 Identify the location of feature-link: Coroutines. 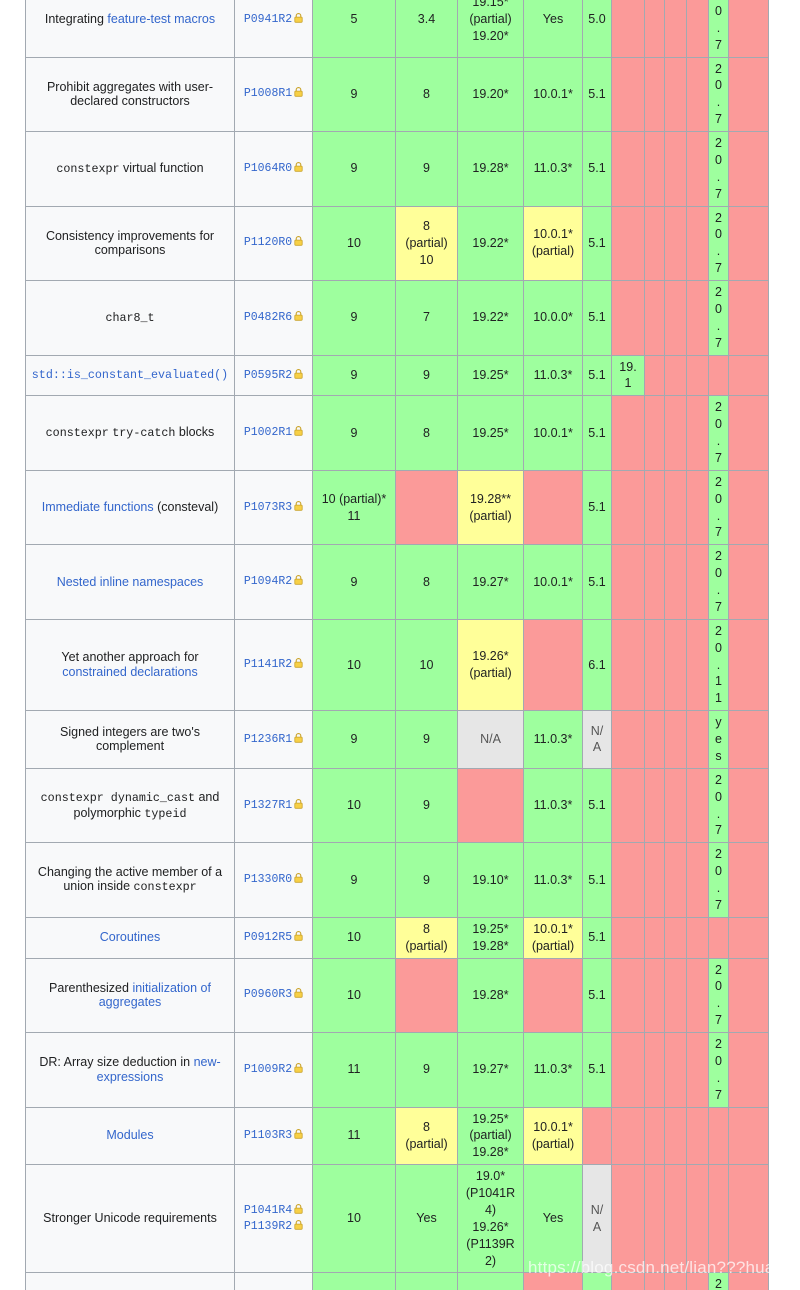
(130, 937).